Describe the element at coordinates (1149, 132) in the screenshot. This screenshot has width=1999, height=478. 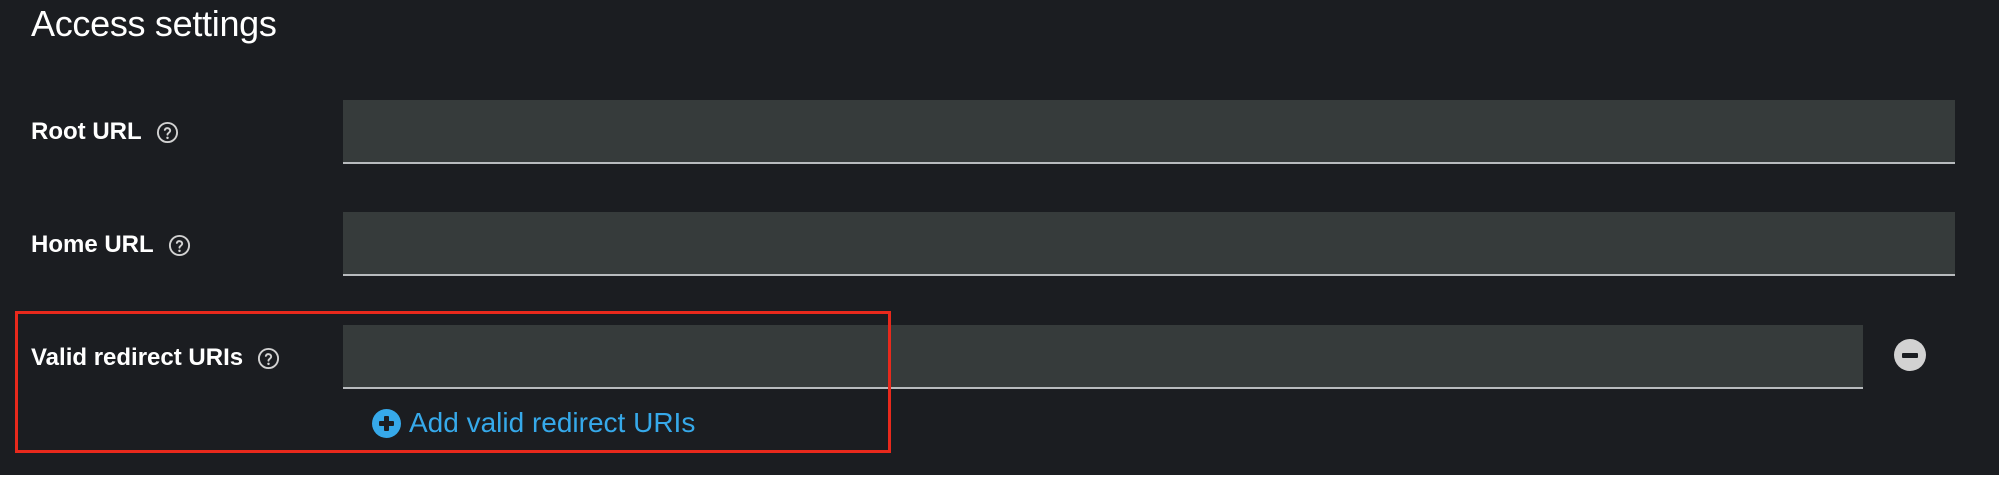
I see `root-url-input` at that location.